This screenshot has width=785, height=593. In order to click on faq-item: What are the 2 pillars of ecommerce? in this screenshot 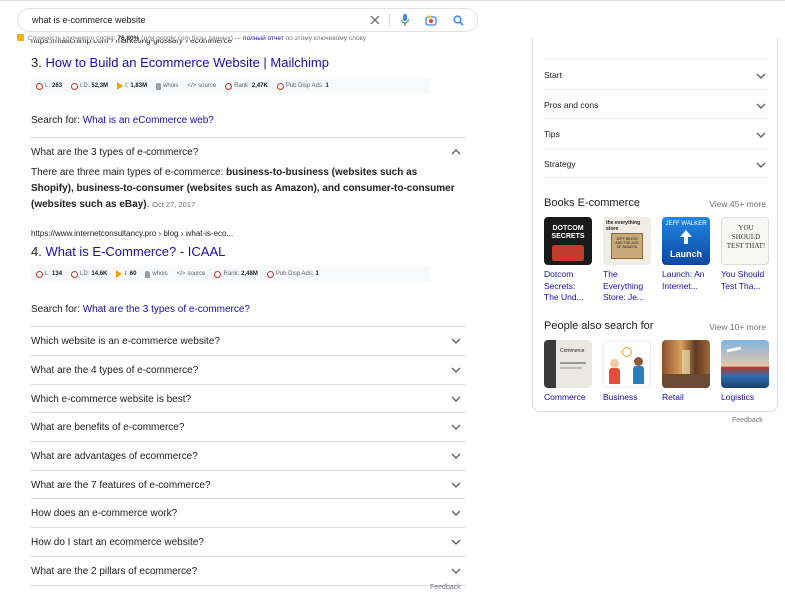, I will do `click(248, 571)`.